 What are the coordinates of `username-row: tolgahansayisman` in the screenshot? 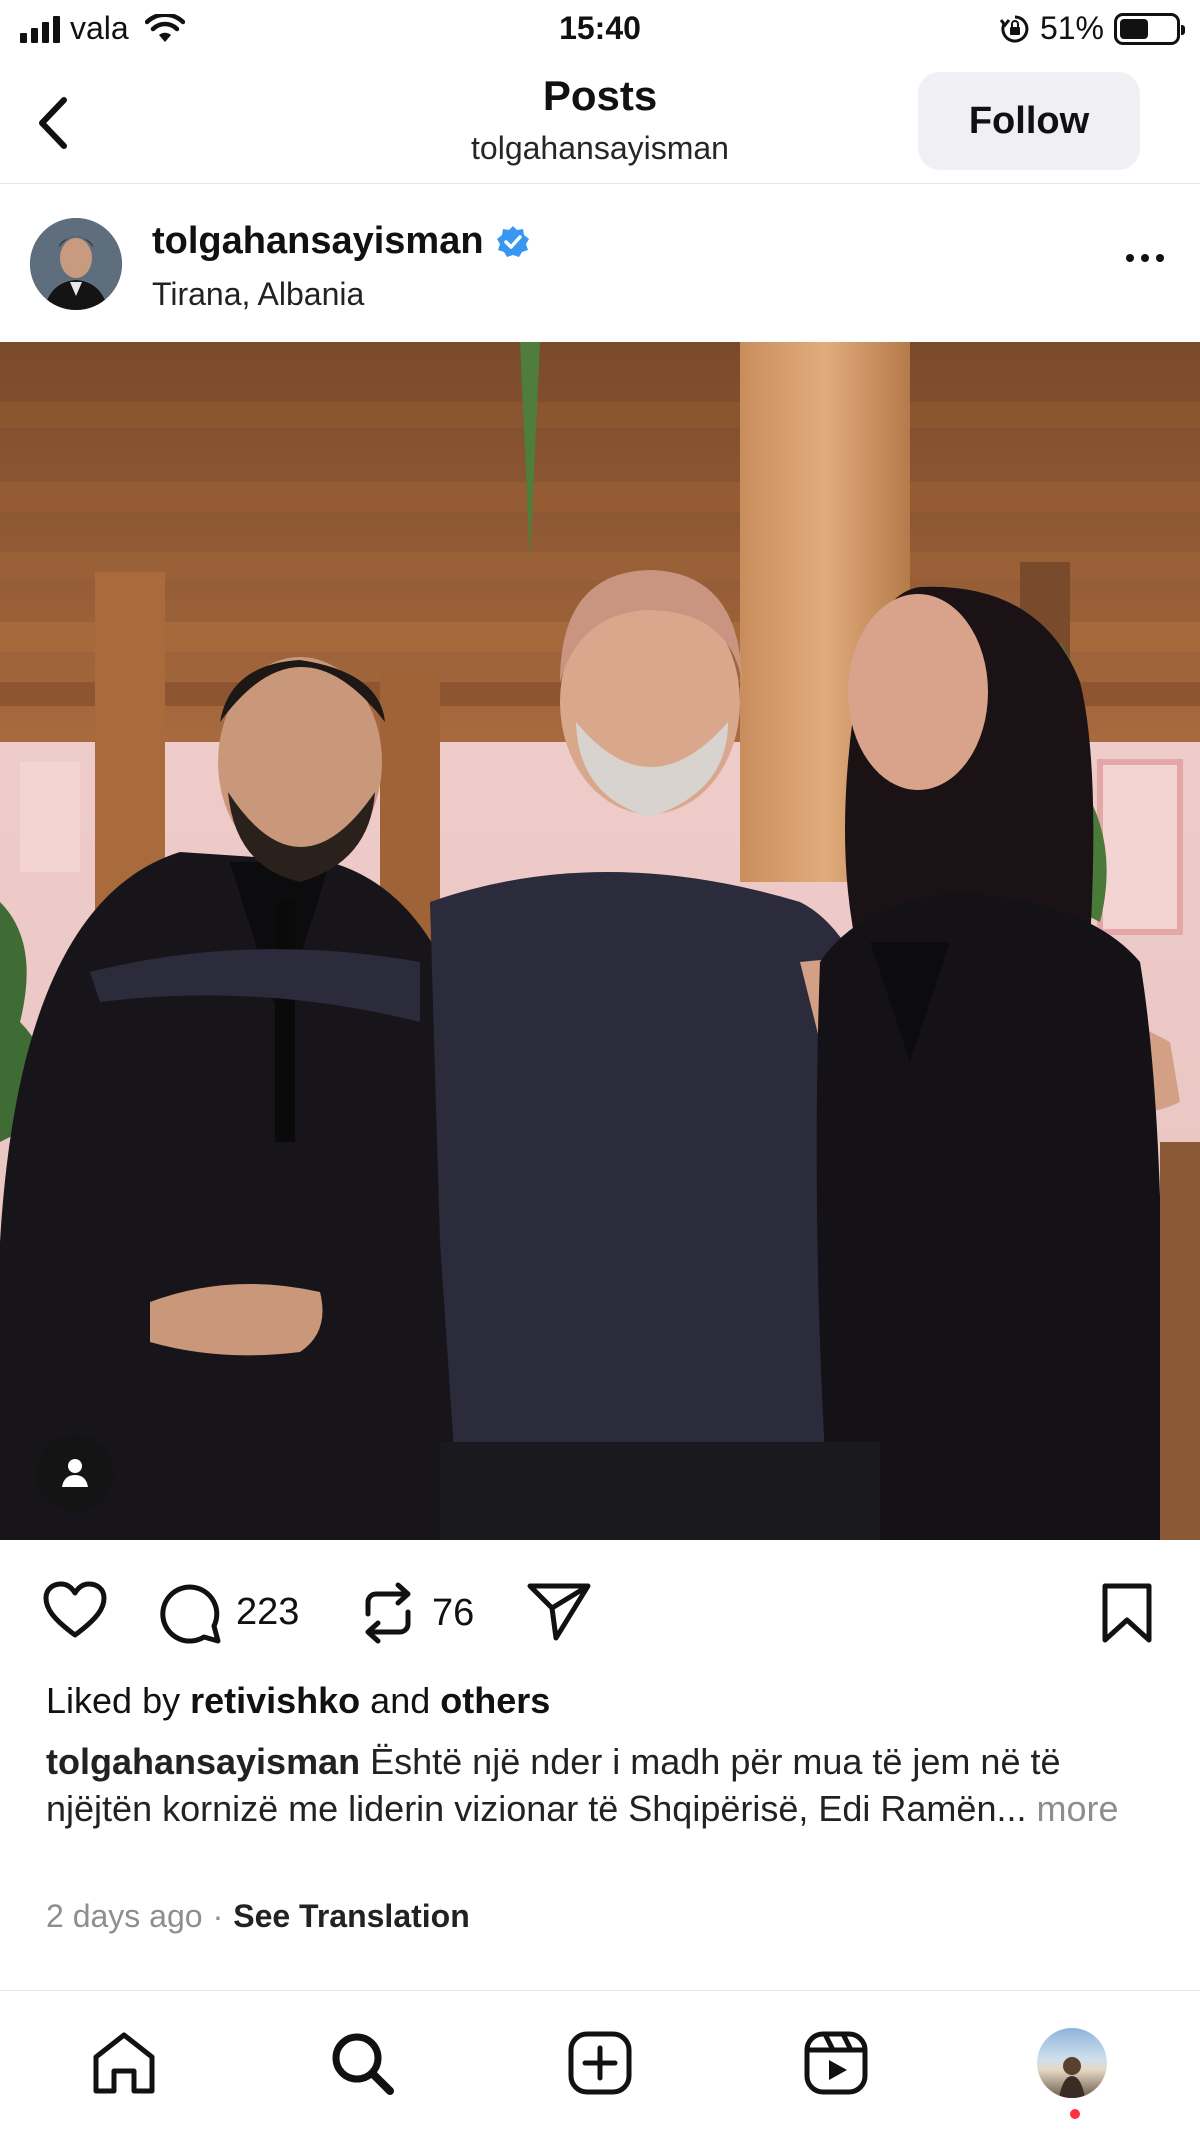 It's located at (341, 241).